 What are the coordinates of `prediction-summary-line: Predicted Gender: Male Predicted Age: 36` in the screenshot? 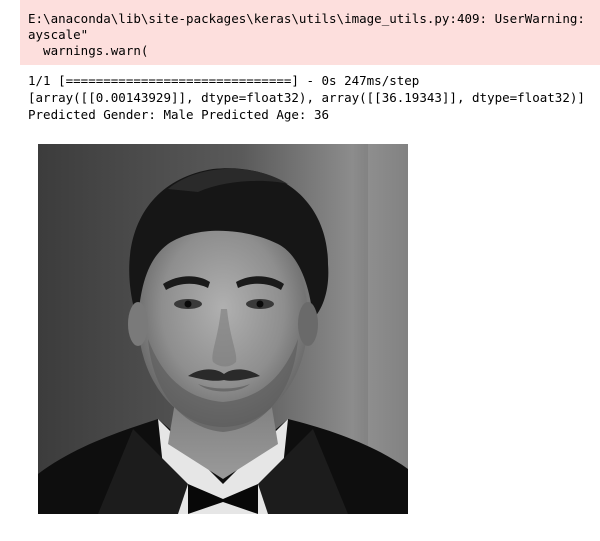 It's located at (179, 114).